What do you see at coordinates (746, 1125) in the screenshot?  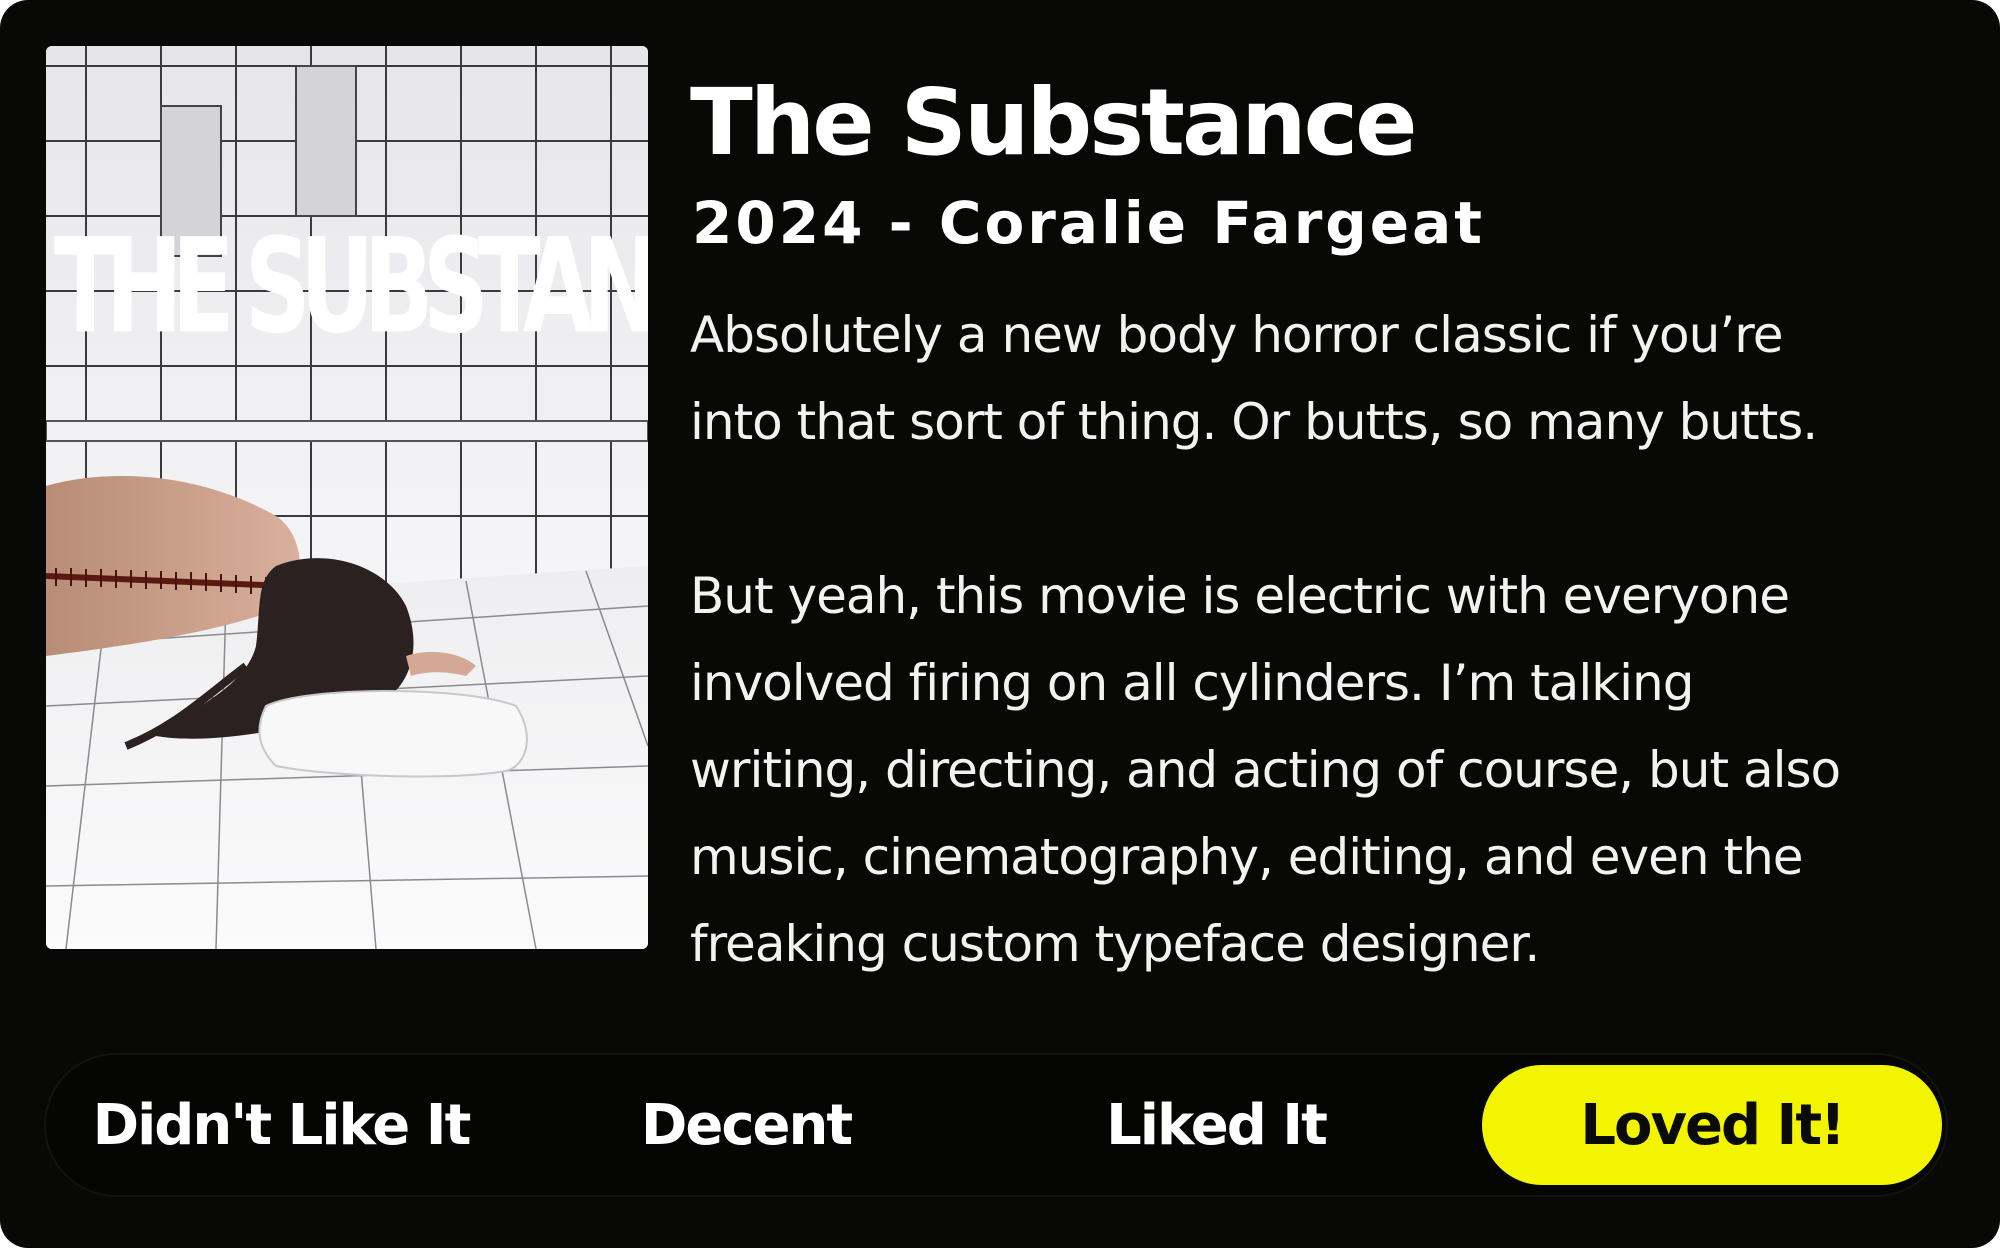 I see `rating-decent-button: Decent` at bounding box center [746, 1125].